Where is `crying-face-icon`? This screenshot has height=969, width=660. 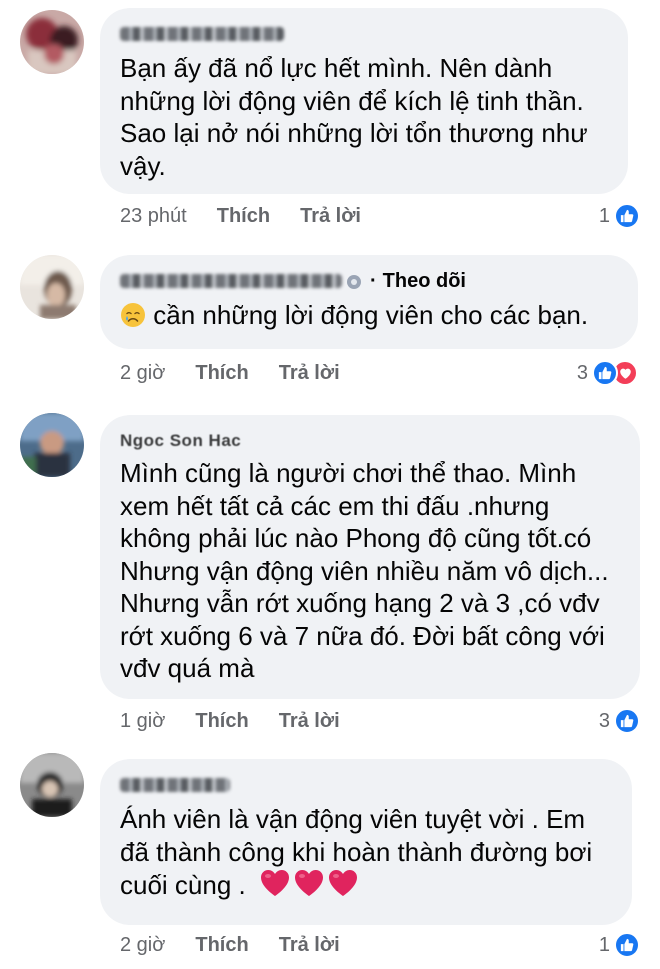 crying-face-icon is located at coordinates (133, 319).